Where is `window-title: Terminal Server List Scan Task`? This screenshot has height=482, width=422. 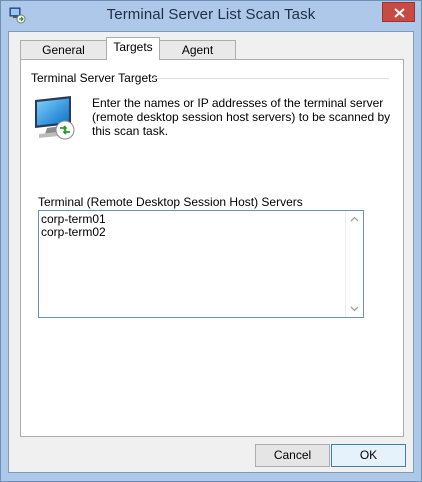 window-title: Terminal Server List Scan Task is located at coordinates (211, 14).